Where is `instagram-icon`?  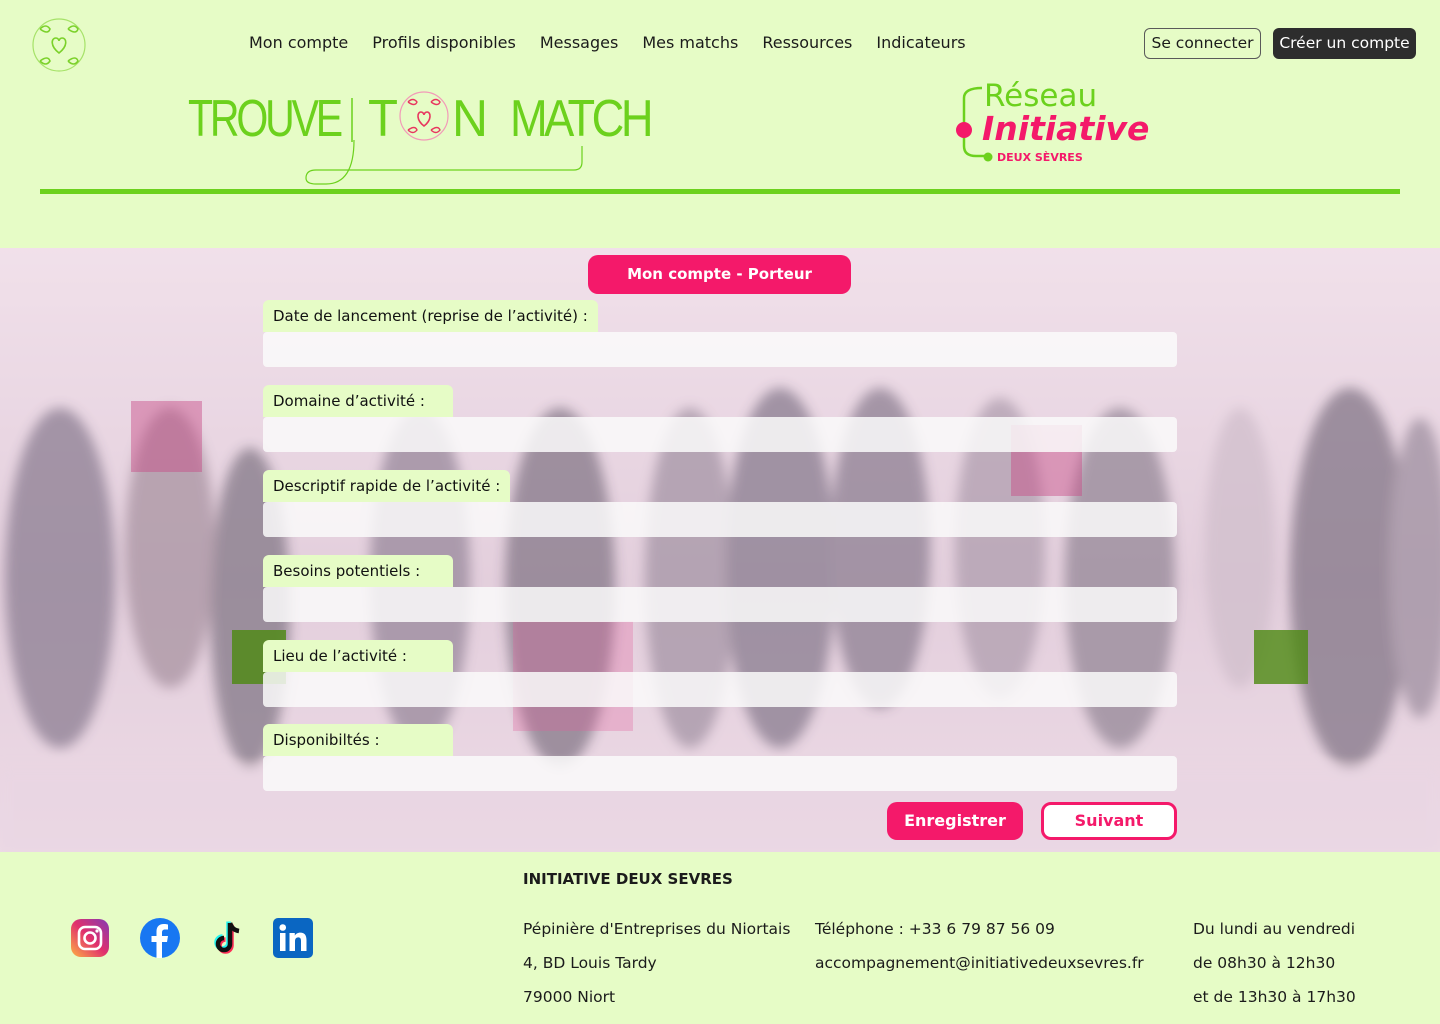 instagram-icon is located at coordinates (90, 938).